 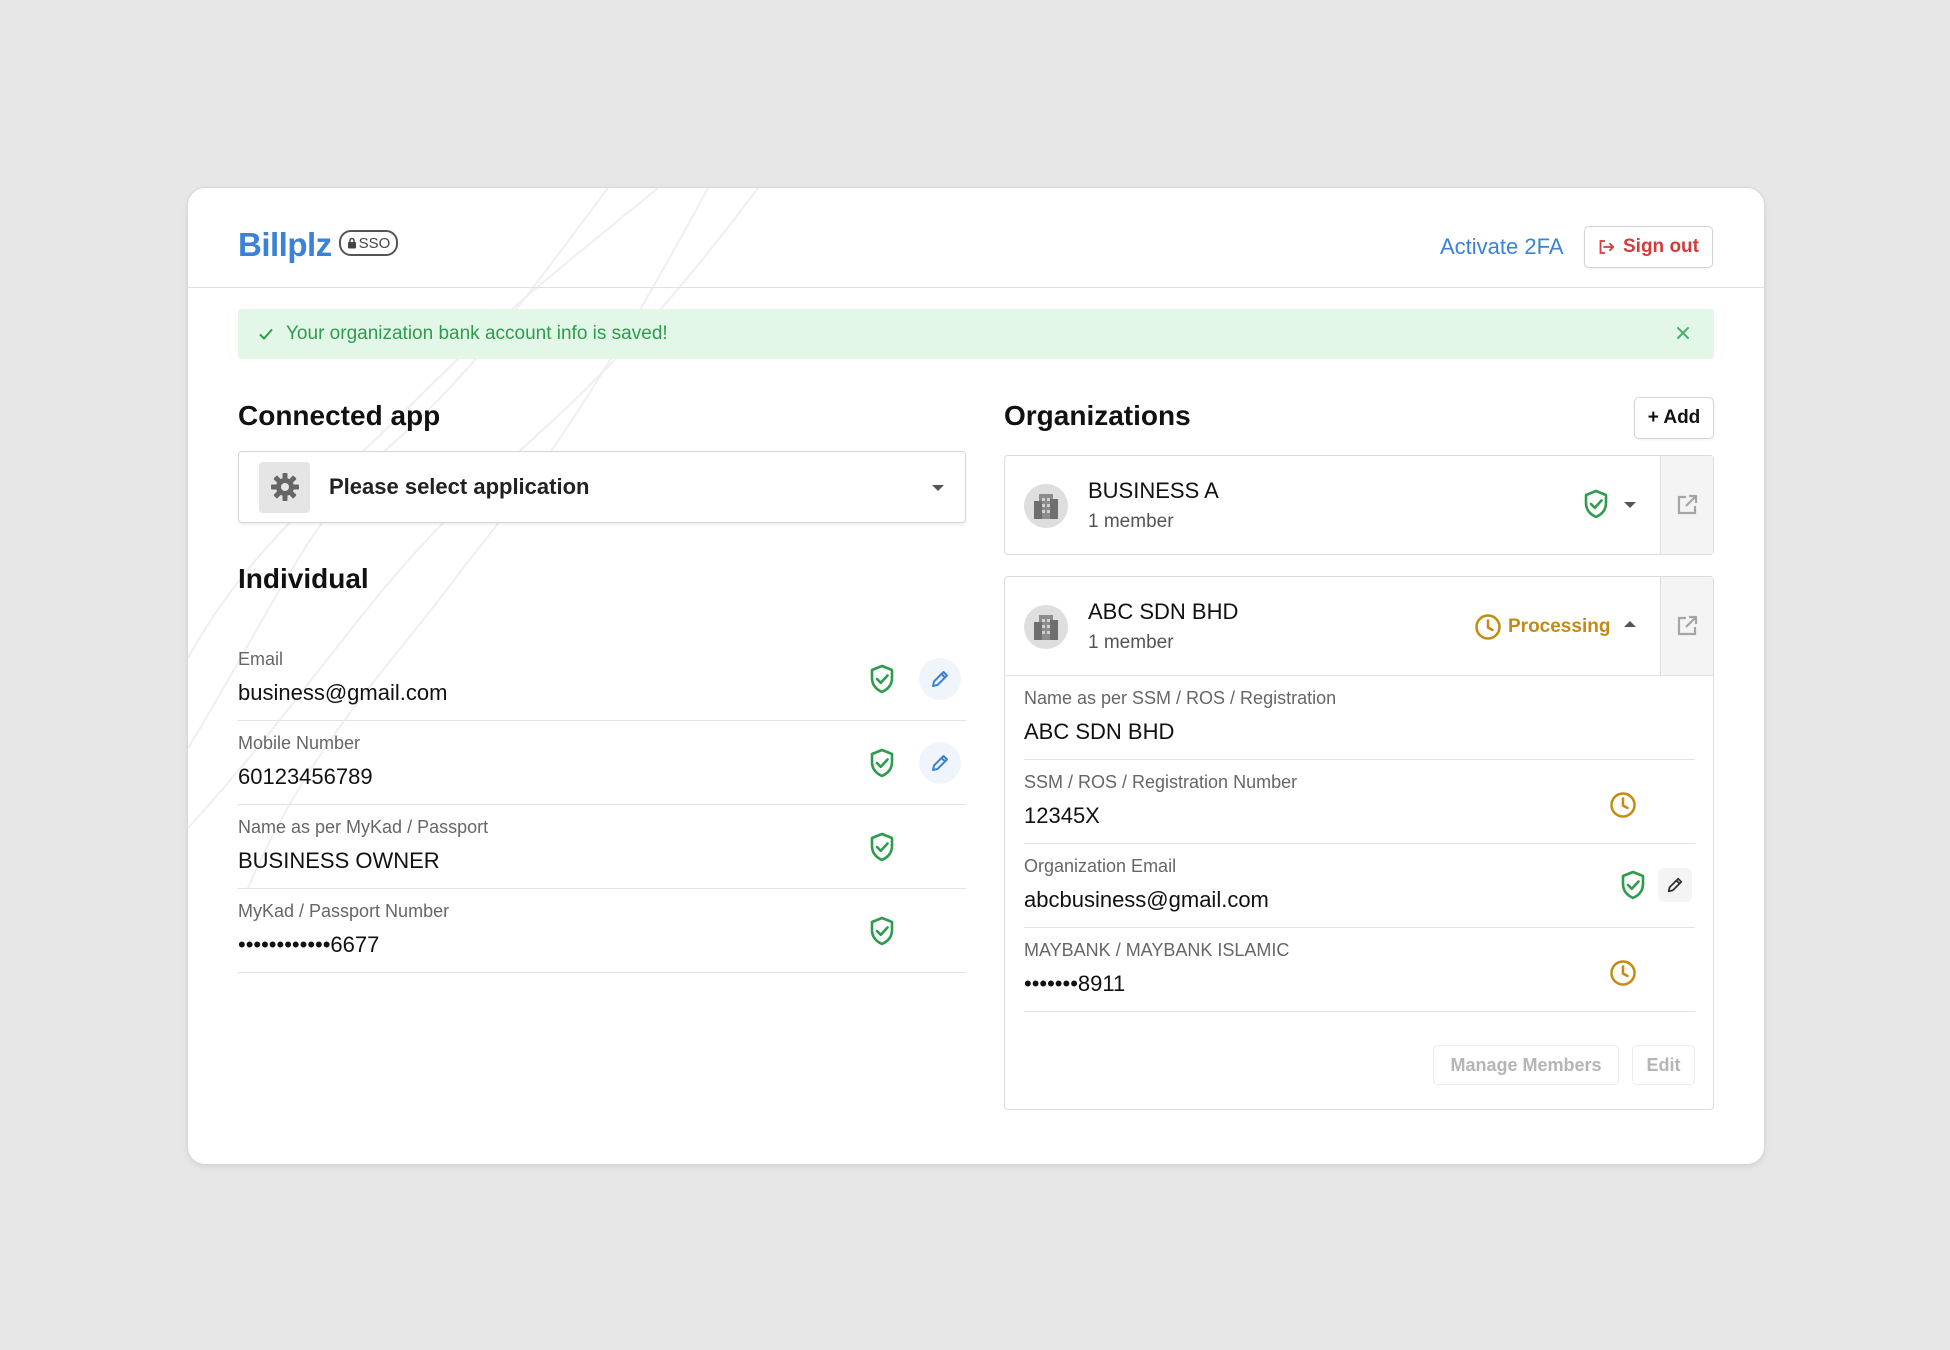 What do you see at coordinates (1359, 808) in the screenshot?
I see `org-field-registration-number: SSM / ROS / Registration Number 12345X` at bounding box center [1359, 808].